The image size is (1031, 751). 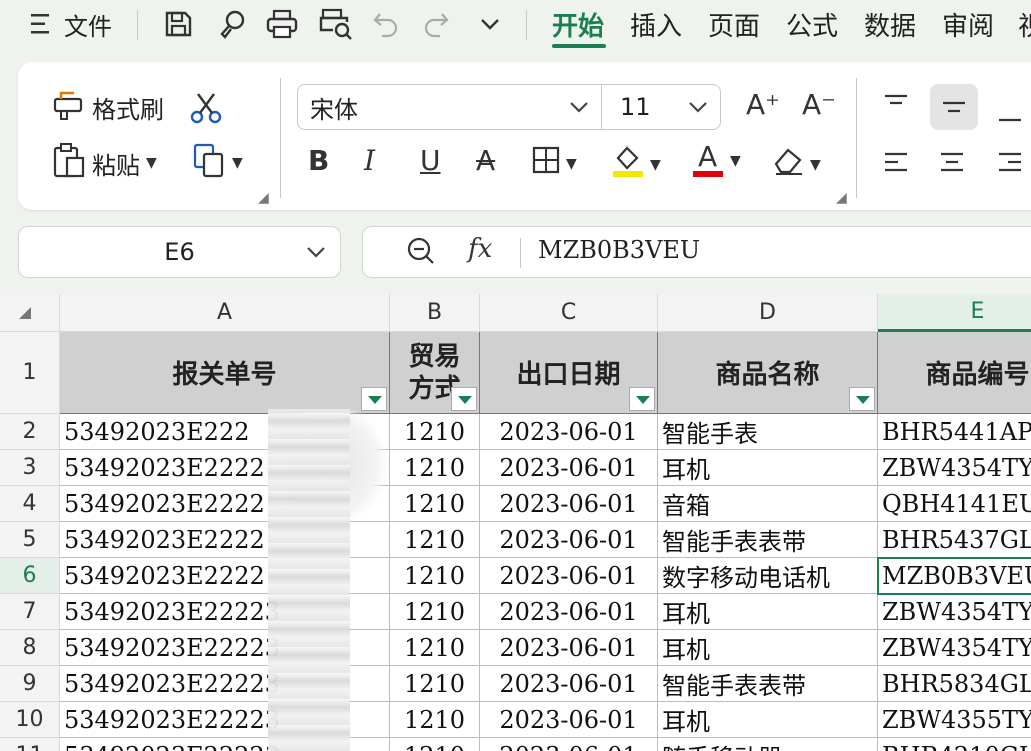 What do you see at coordinates (88, 24) in the screenshot?
I see `file-menu: 文件` at bounding box center [88, 24].